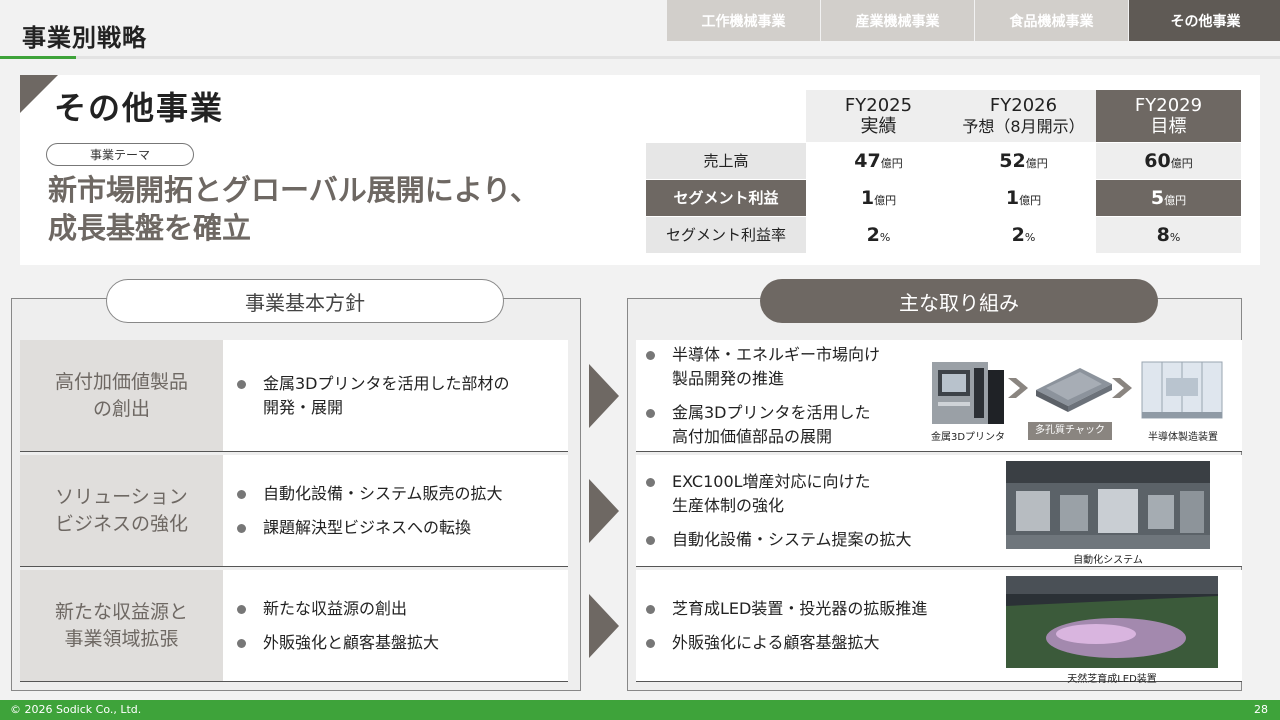 Image resolution: width=1280 pixels, height=720 pixels. What do you see at coordinates (1112, 679) in the screenshot?
I see `image-caption: 天然芝育成LED装置` at bounding box center [1112, 679].